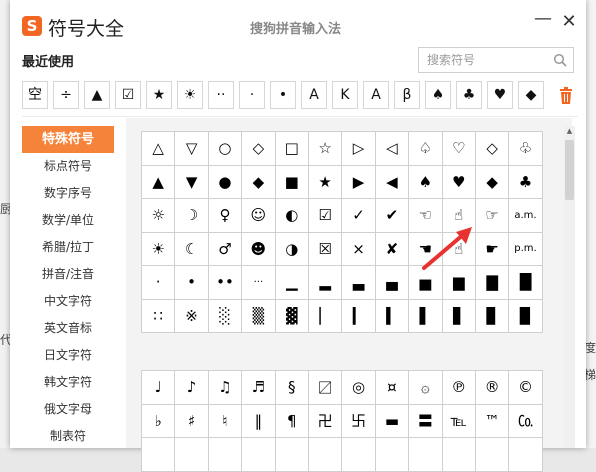 The width and height of the screenshot is (596, 472). Describe the element at coordinates (291, 420) in the screenshot. I see `symbol-cell: ¶` at that location.